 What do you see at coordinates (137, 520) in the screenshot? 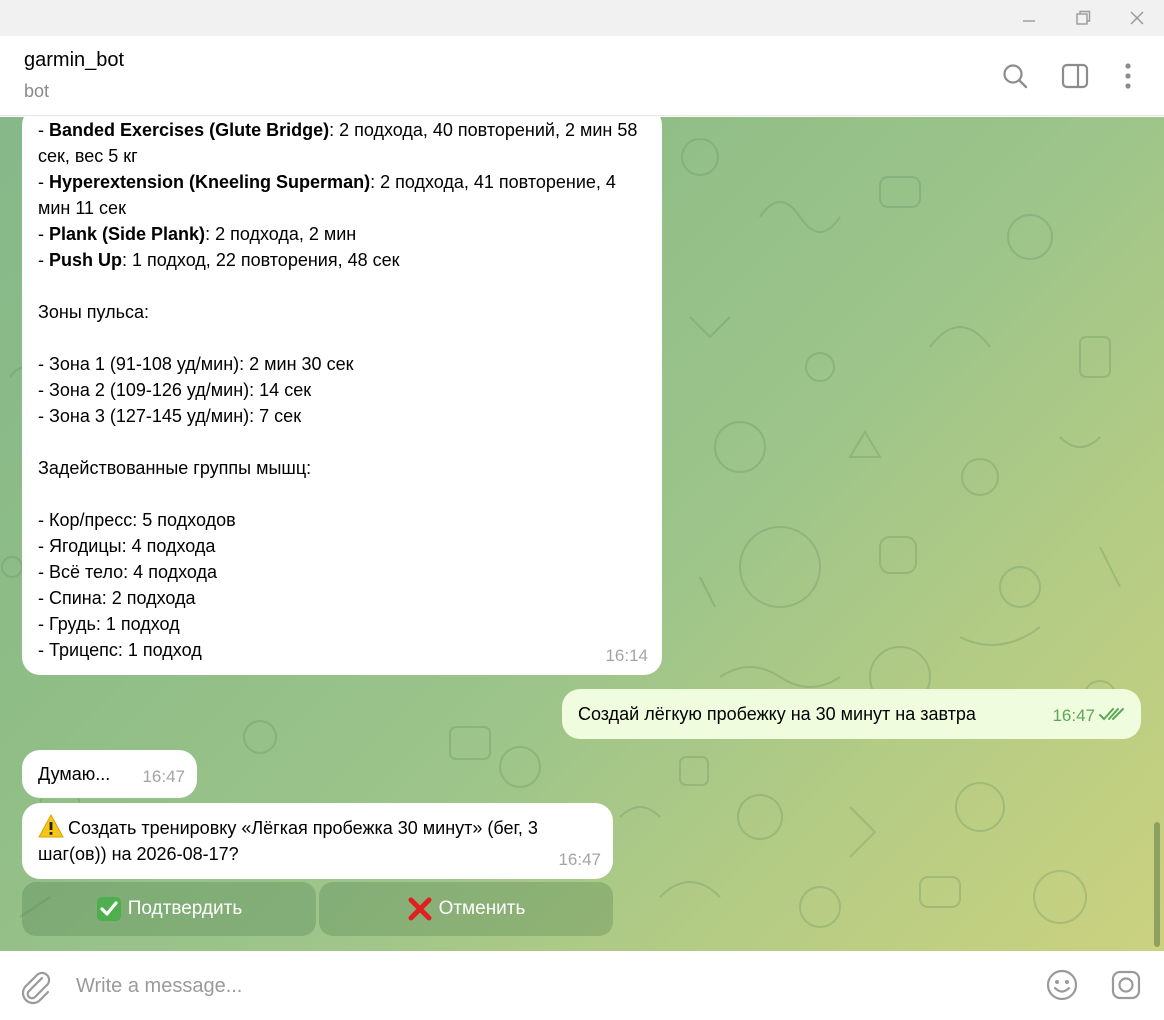
I see `muscle-line: - Кор/пресс: 5 подходов` at bounding box center [137, 520].